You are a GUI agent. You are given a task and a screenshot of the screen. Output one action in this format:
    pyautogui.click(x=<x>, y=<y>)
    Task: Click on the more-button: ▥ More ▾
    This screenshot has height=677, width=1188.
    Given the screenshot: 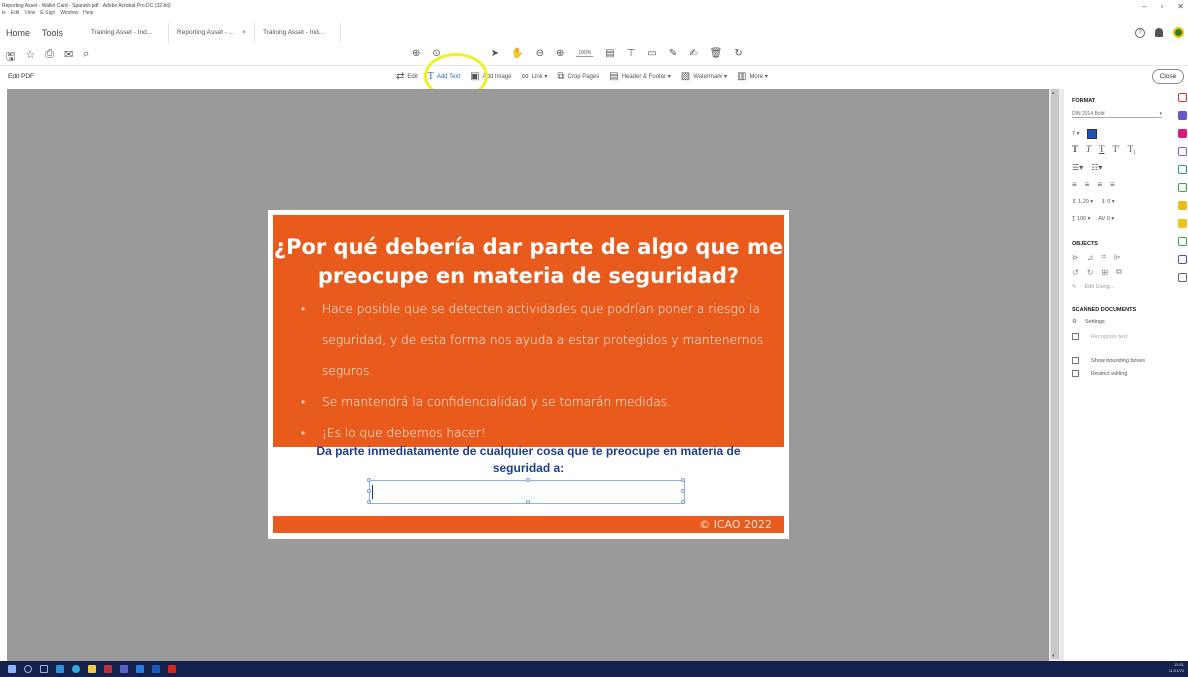 What is the action you would take?
    pyautogui.click(x=752, y=76)
    